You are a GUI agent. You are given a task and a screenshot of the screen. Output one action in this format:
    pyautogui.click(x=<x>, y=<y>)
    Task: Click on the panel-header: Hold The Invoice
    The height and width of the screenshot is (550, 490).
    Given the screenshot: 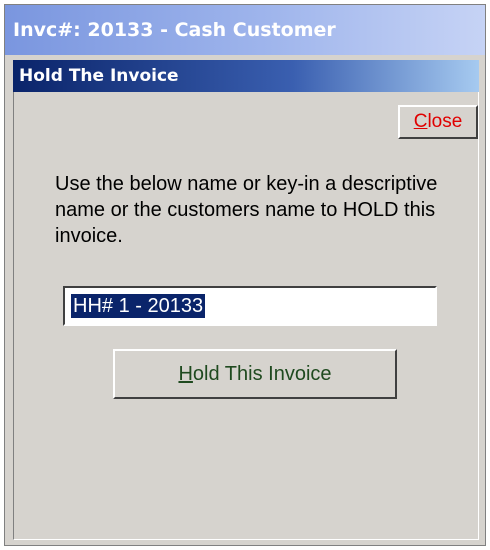 What is the action you would take?
    pyautogui.click(x=246, y=76)
    